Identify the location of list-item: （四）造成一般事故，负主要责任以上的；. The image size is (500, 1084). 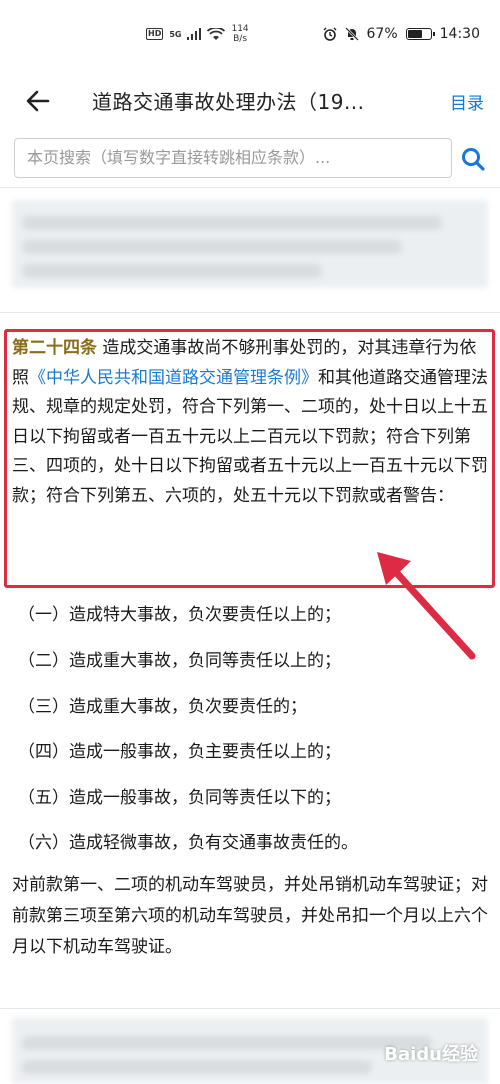
(179, 752).